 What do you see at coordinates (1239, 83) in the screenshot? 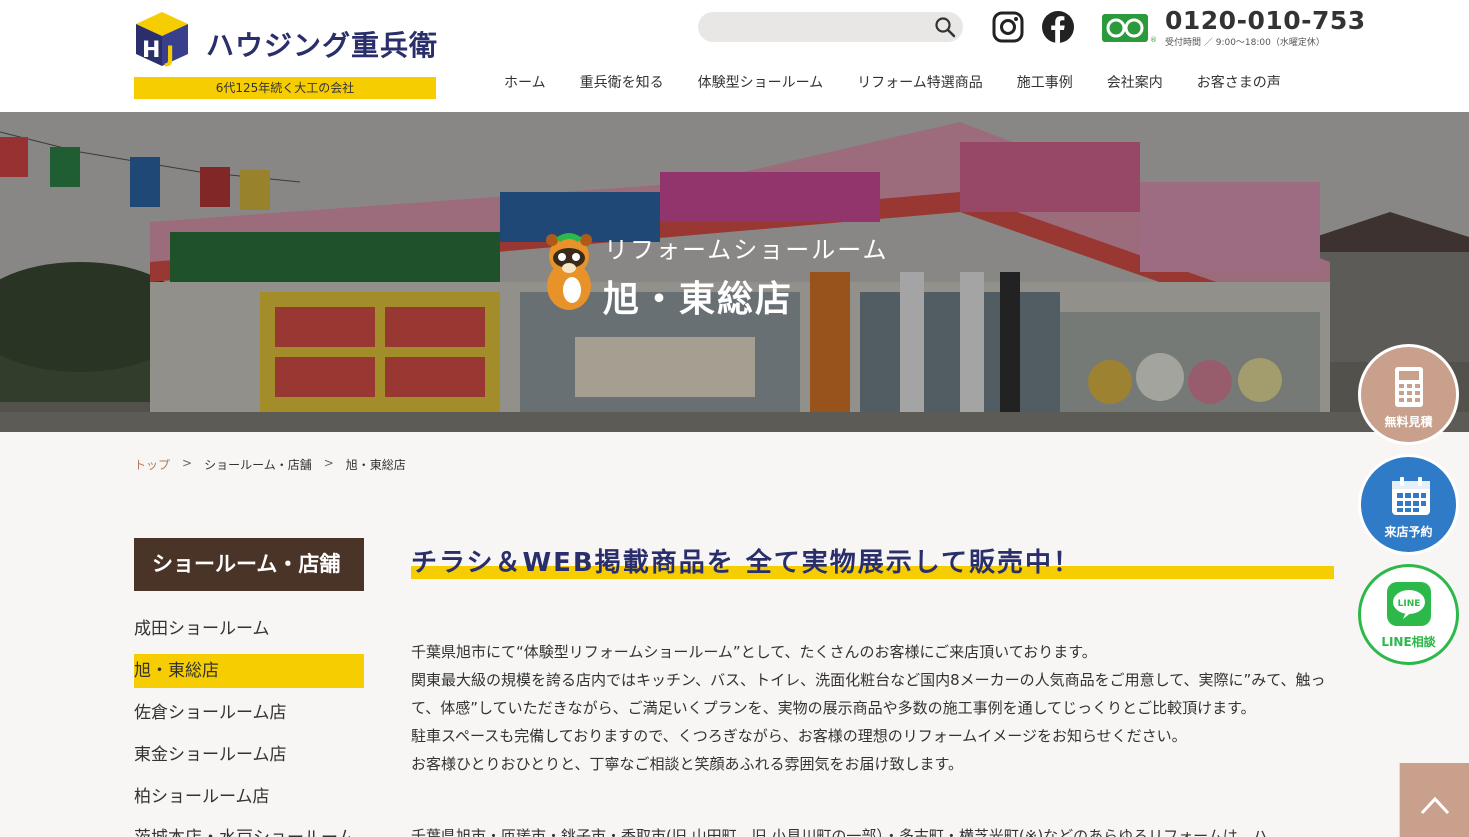
I see `nav-voices: お客さまの声` at bounding box center [1239, 83].